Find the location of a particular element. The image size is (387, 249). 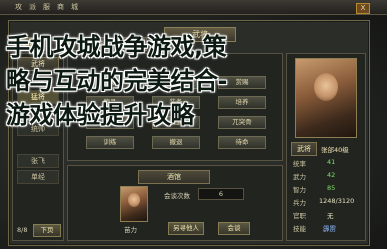

page-counter: 8/8 is located at coordinates (22, 230).